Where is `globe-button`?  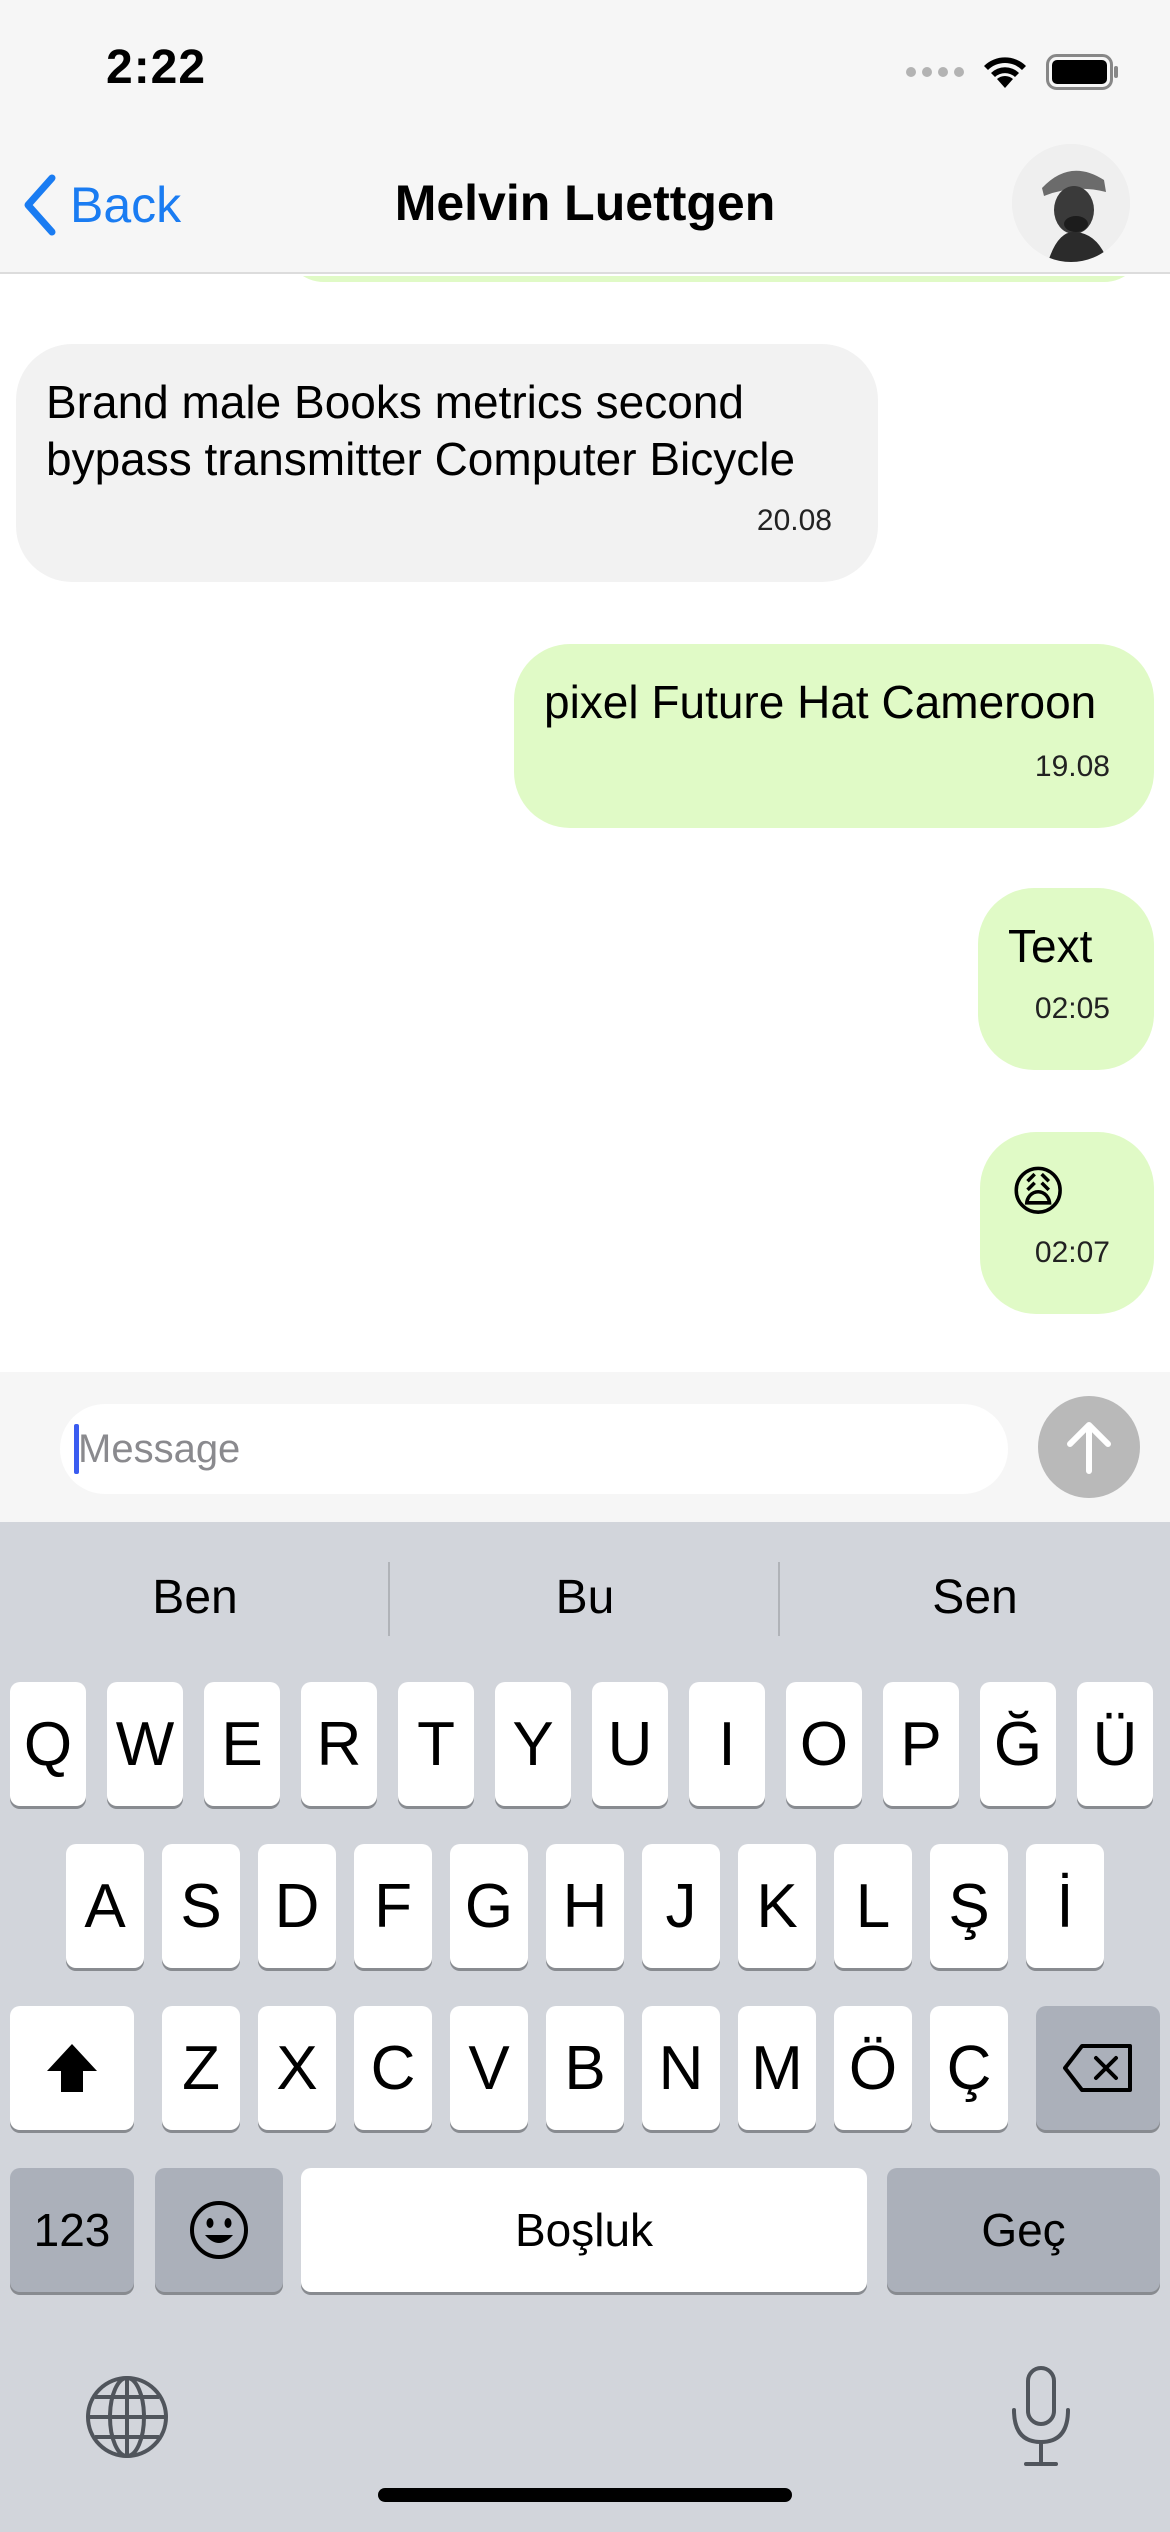 globe-button is located at coordinates (127, 2417).